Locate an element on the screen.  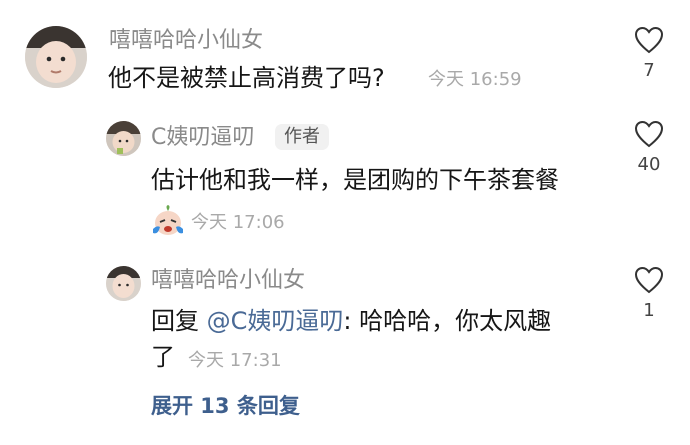
comment-time: 今天 17:06 is located at coordinates (238, 222).